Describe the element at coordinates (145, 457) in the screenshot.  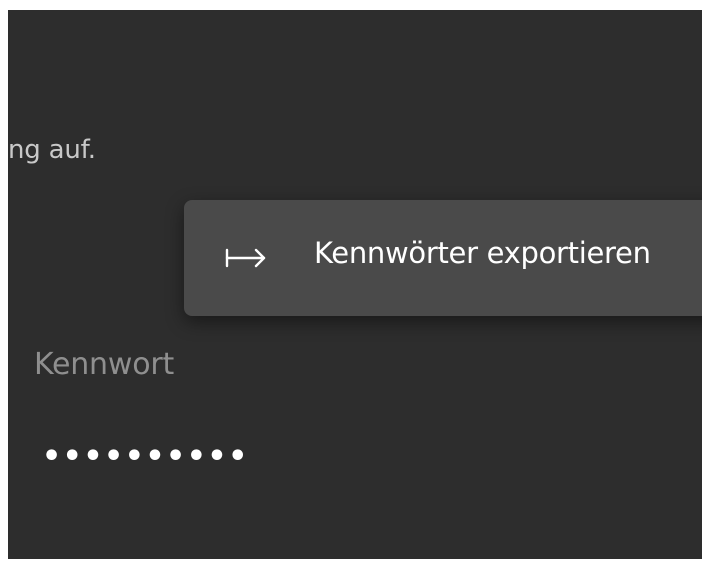
I see `password-masked-value: ••••••••••` at that location.